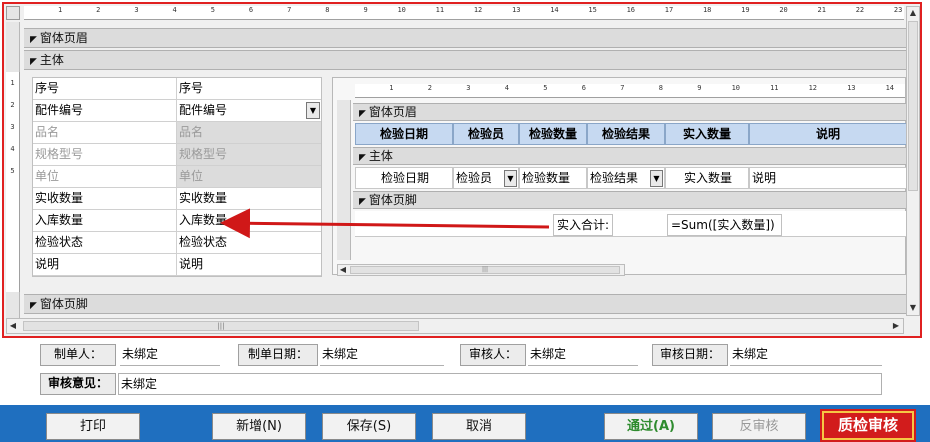 The width and height of the screenshot is (930, 442). What do you see at coordinates (479, 426) in the screenshot?
I see `cancel-button: 取消` at bounding box center [479, 426].